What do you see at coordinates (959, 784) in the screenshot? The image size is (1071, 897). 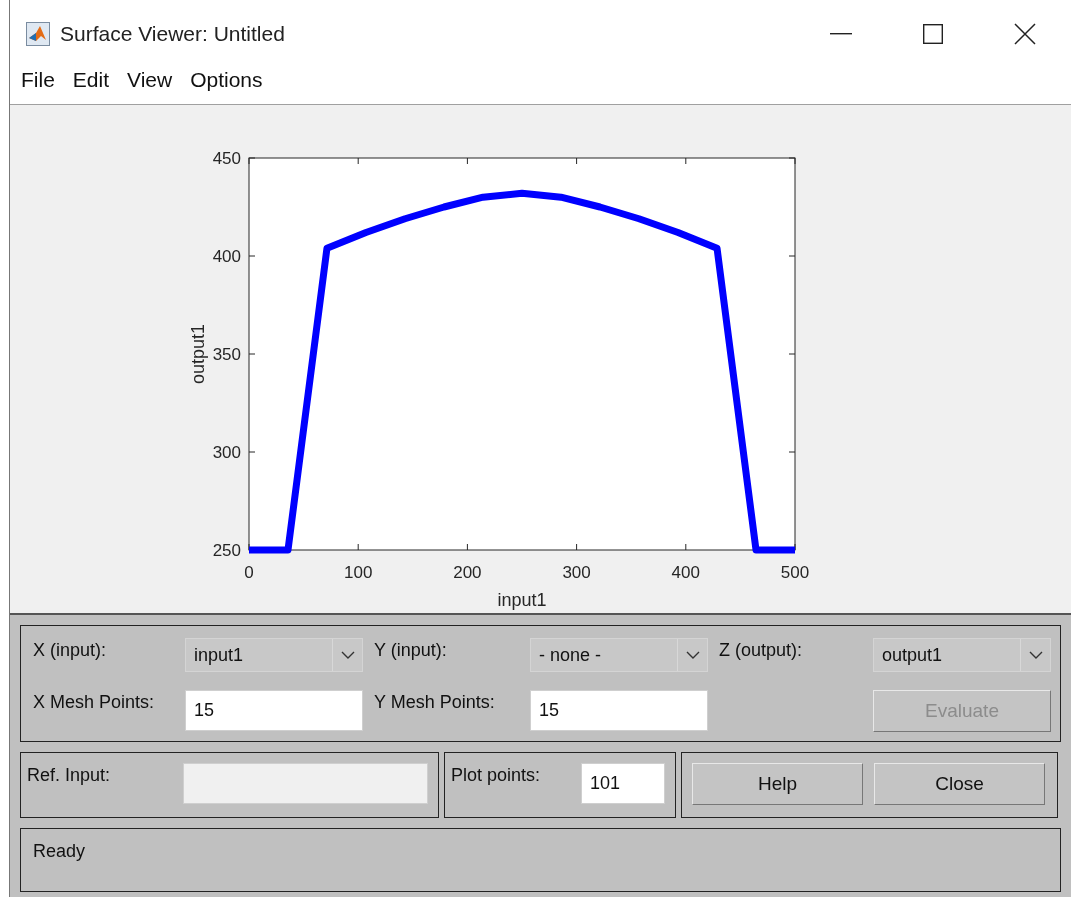 I see `dialog-button: Close` at bounding box center [959, 784].